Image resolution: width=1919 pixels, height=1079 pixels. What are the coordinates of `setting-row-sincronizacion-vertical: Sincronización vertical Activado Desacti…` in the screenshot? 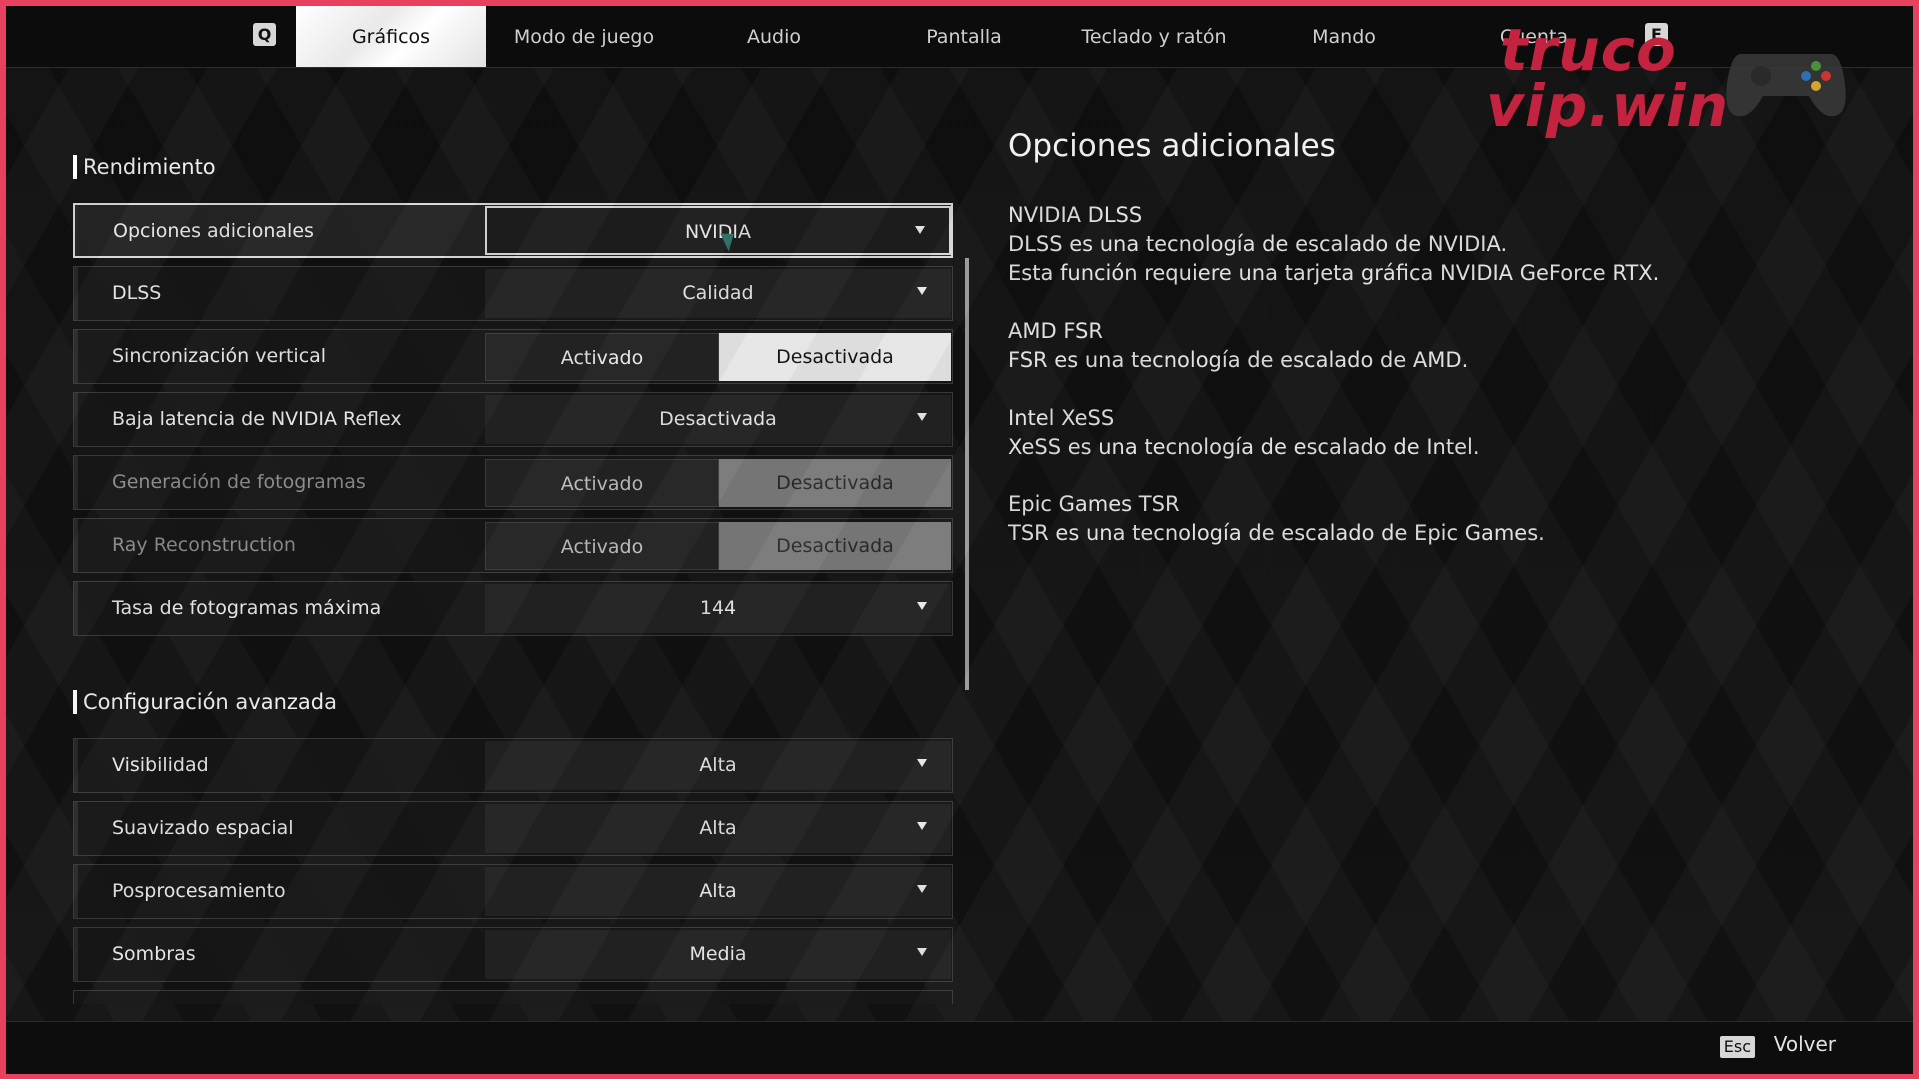 It's located at (513, 356).